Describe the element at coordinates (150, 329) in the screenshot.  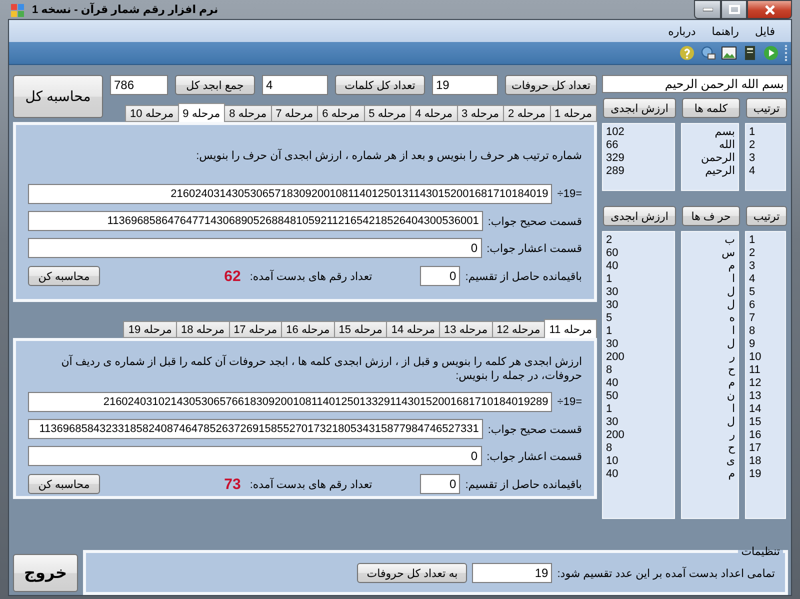
I see `stage-tab: مرحله 19` at that location.